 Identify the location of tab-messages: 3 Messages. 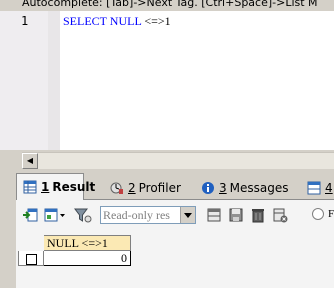
(246, 187).